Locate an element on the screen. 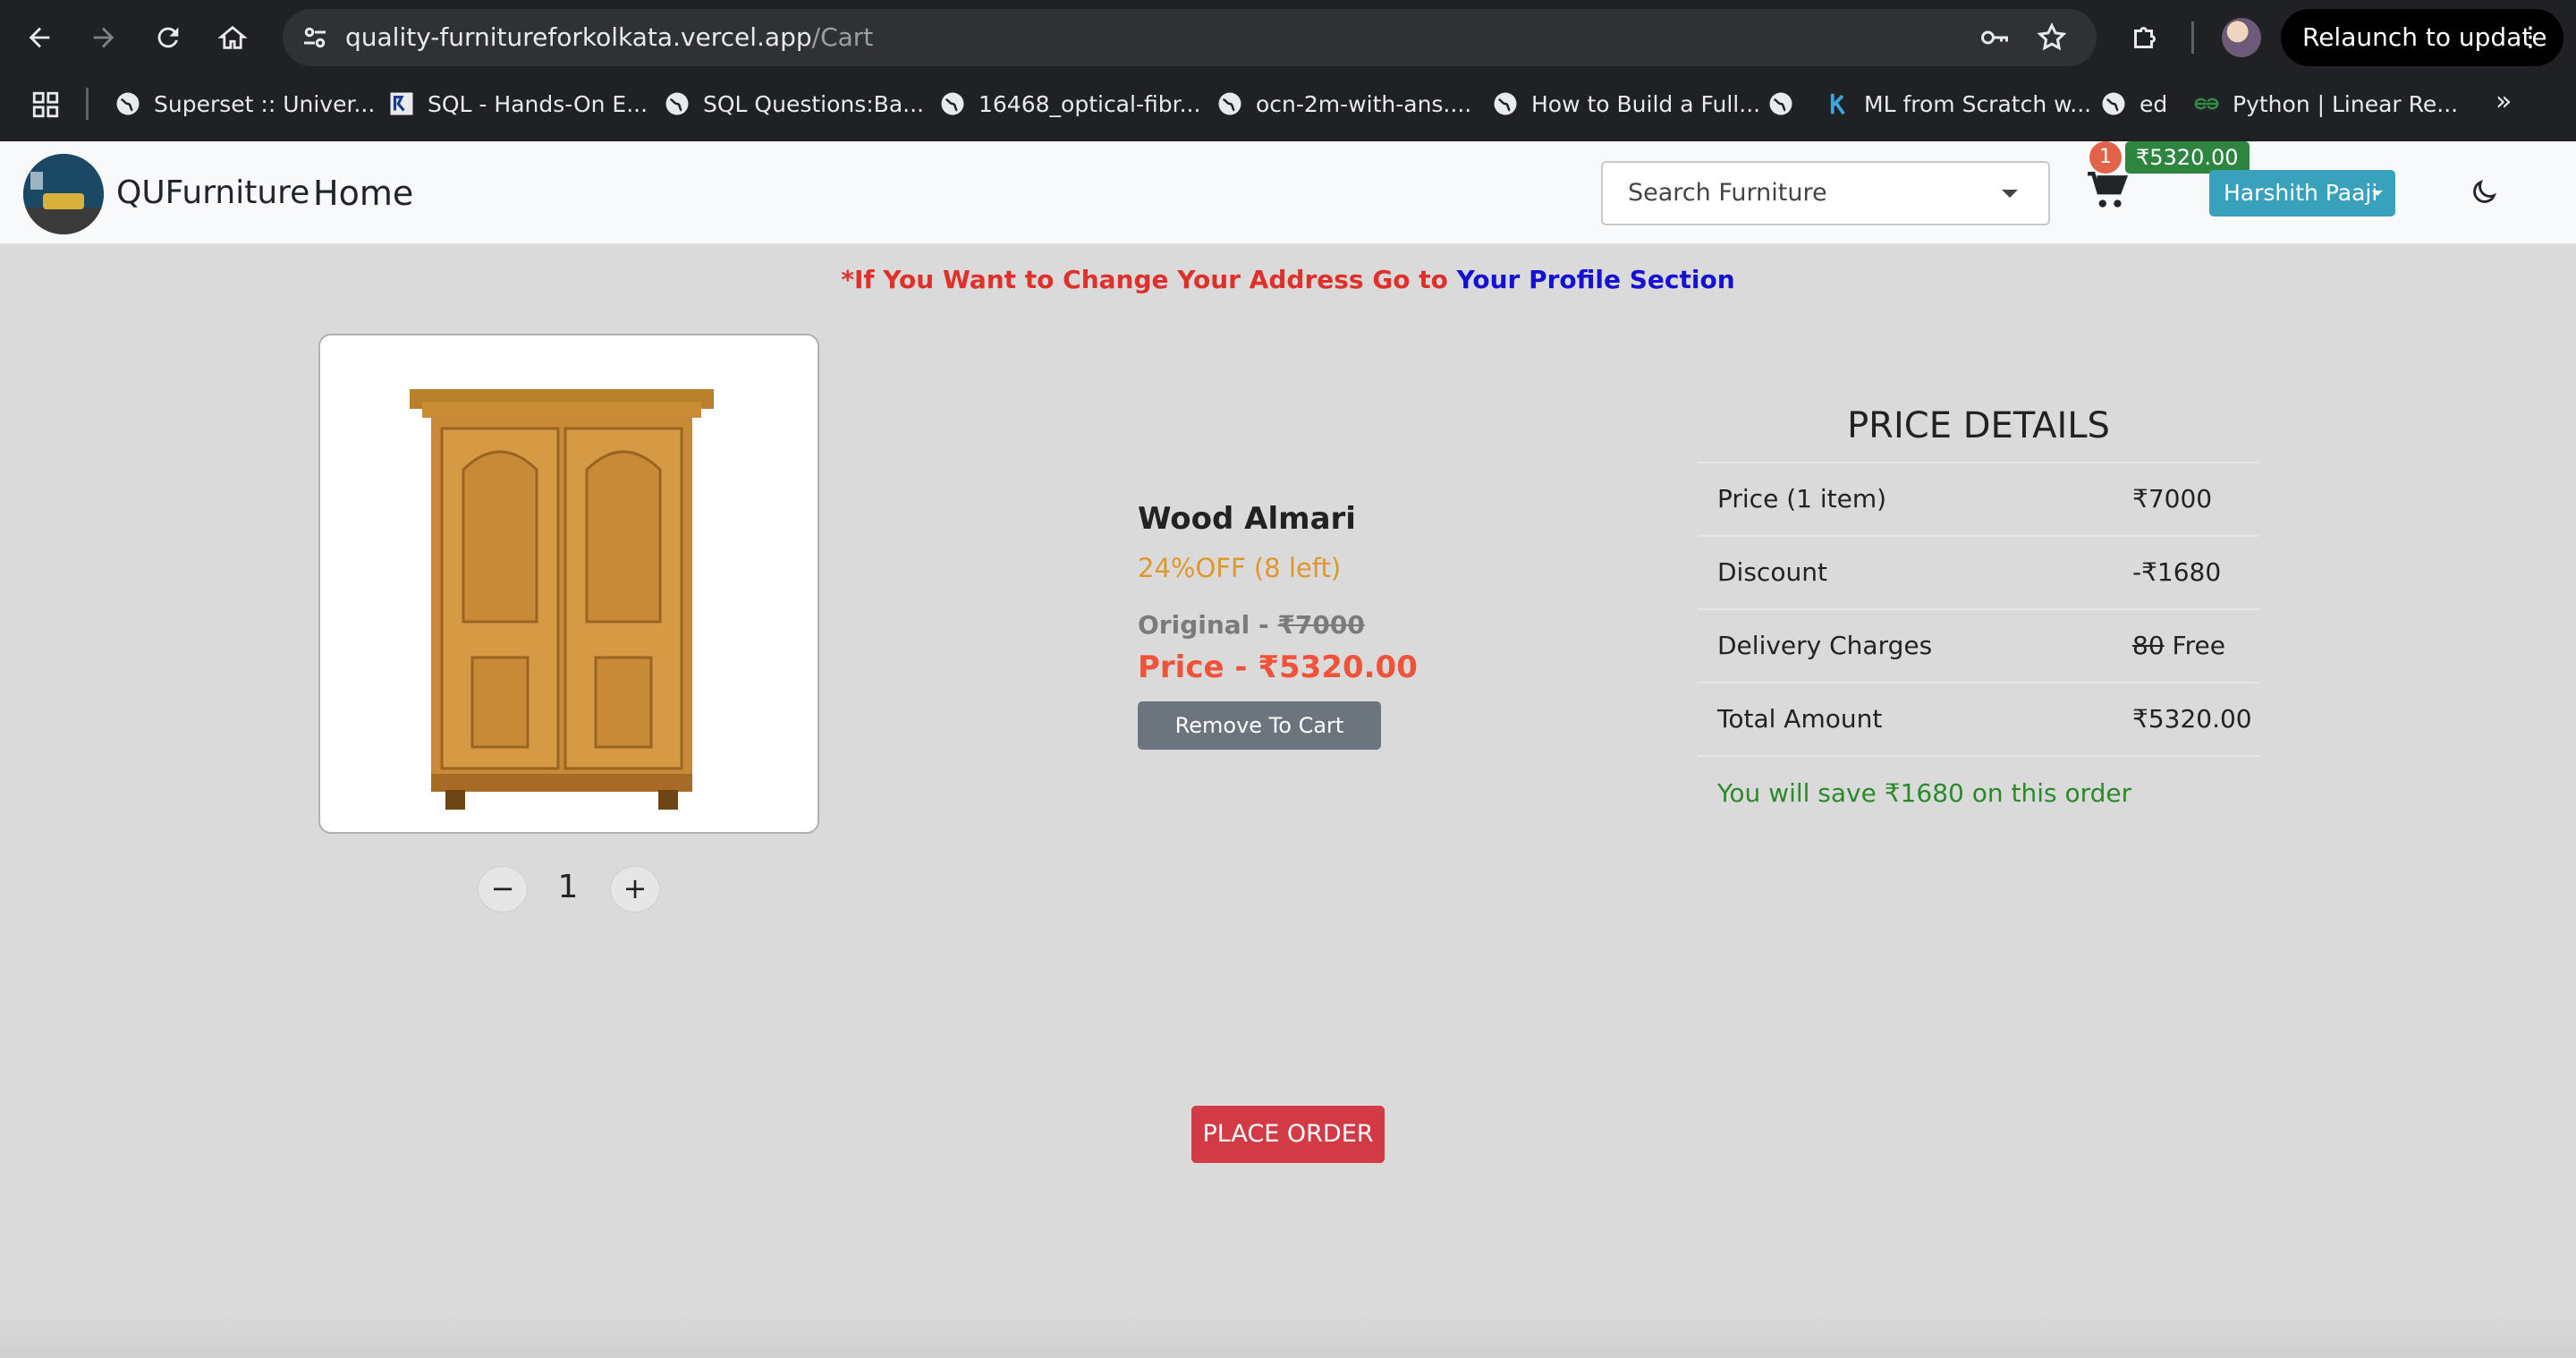 The height and width of the screenshot is (1358, 2576). key-icon is located at coordinates (1995, 37).